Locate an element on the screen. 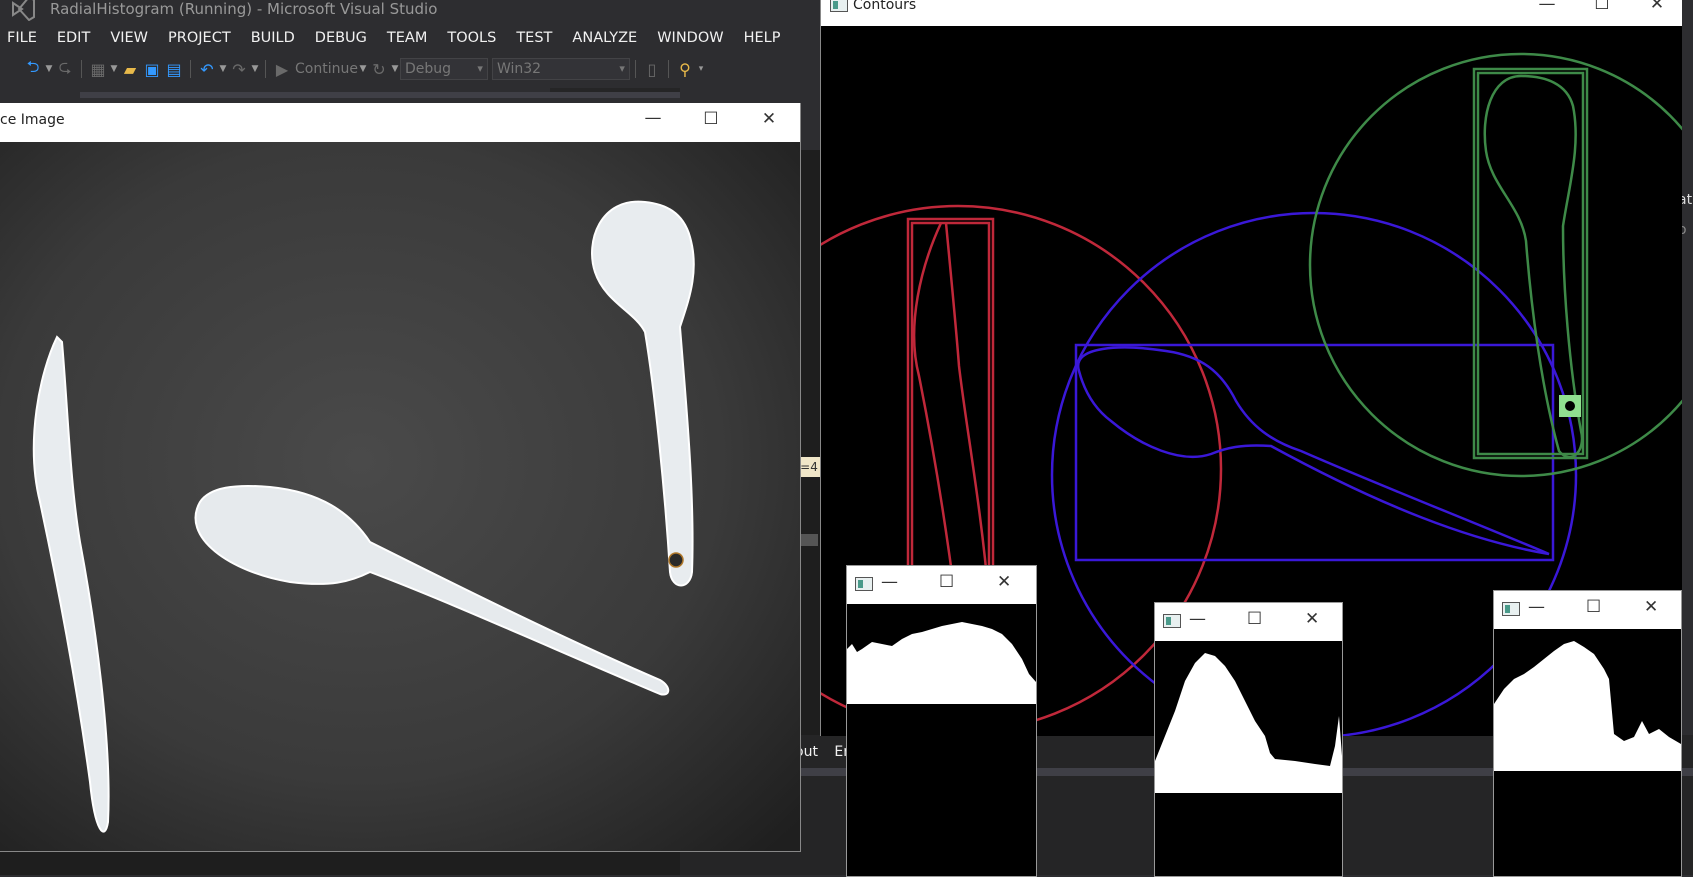 The image size is (1693, 877). save-icon: ▣ is located at coordinates (152, 69).